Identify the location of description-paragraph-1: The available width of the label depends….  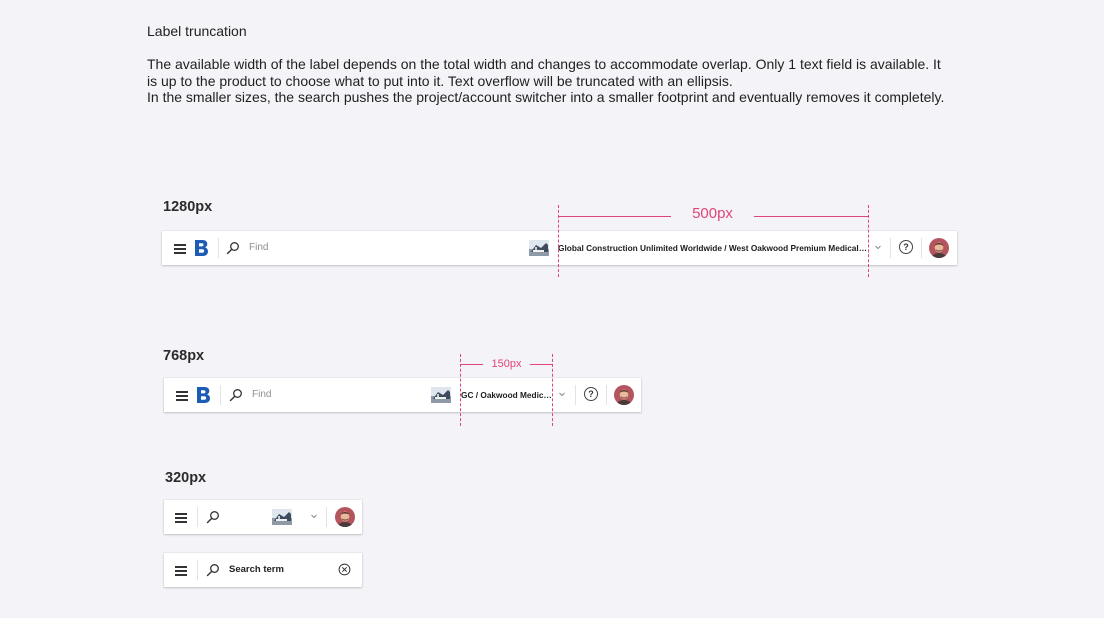
(544, 72).